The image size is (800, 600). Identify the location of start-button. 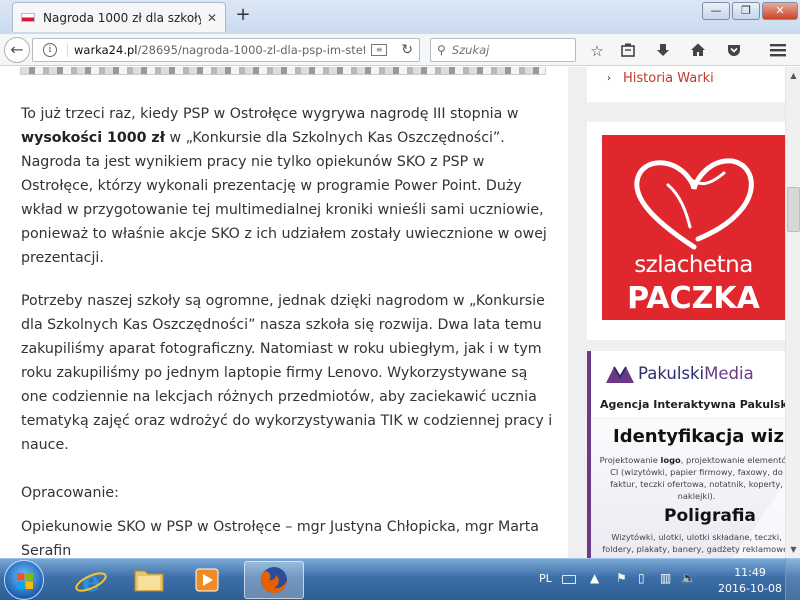
(24, 580).